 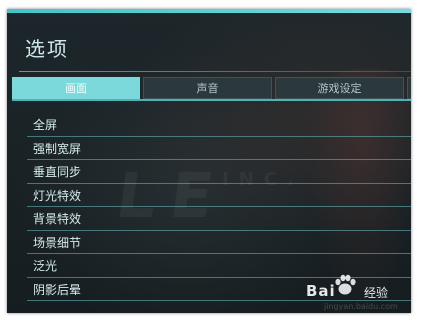 I want to click on watermark-brand: Bai, so click(x=321, y=291).